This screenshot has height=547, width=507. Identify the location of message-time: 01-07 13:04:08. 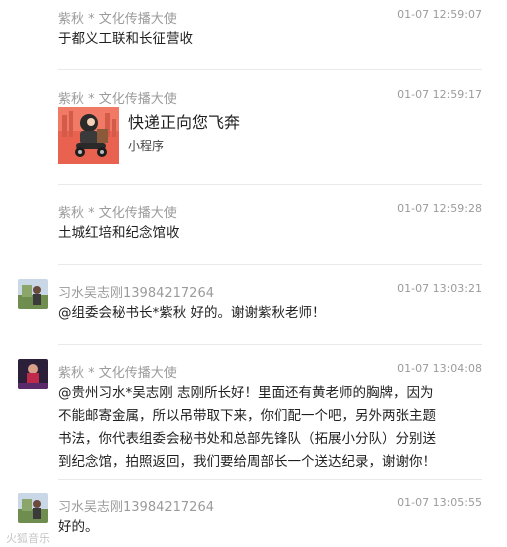
(439, 368).